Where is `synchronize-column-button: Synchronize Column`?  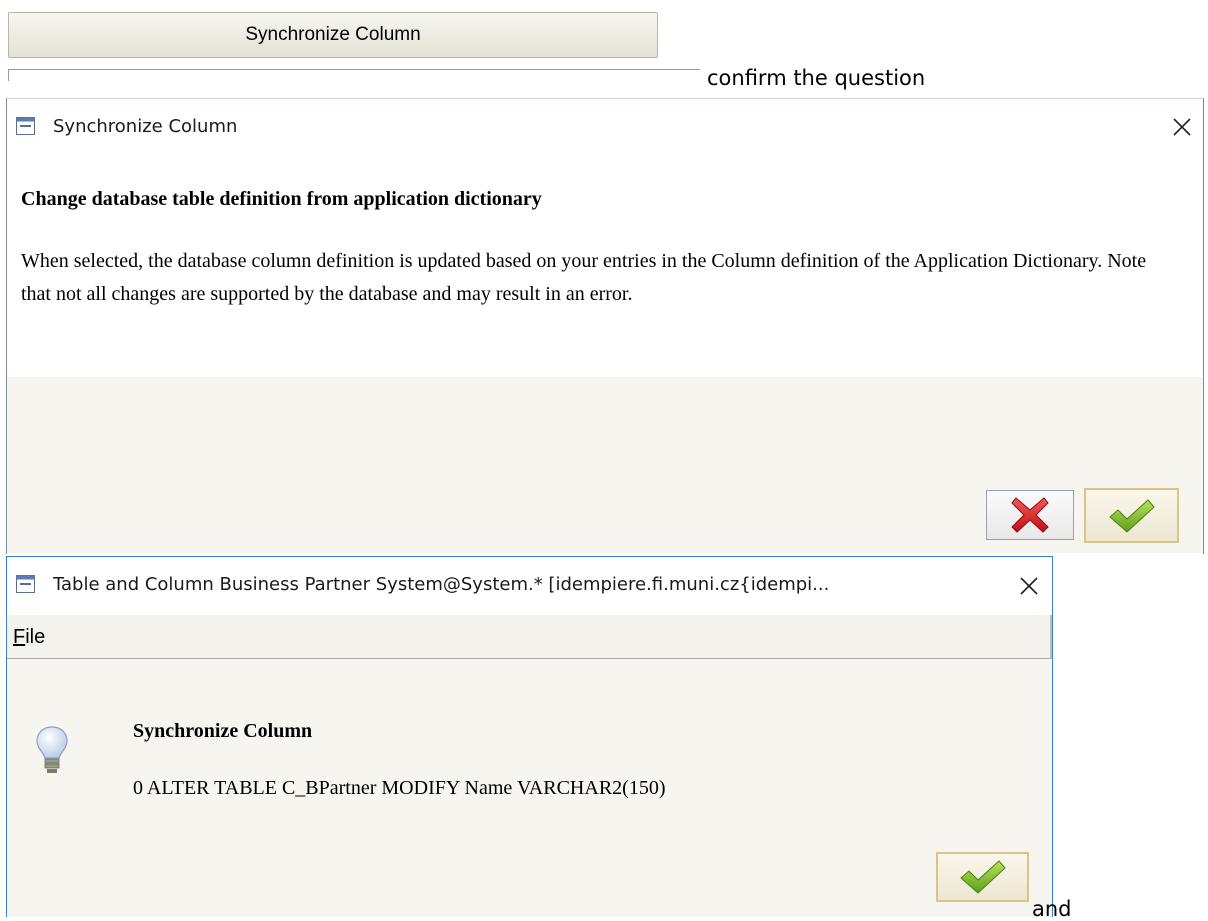 synchronize-column-button: Synchronize Column is located at coordinates (333, 35).